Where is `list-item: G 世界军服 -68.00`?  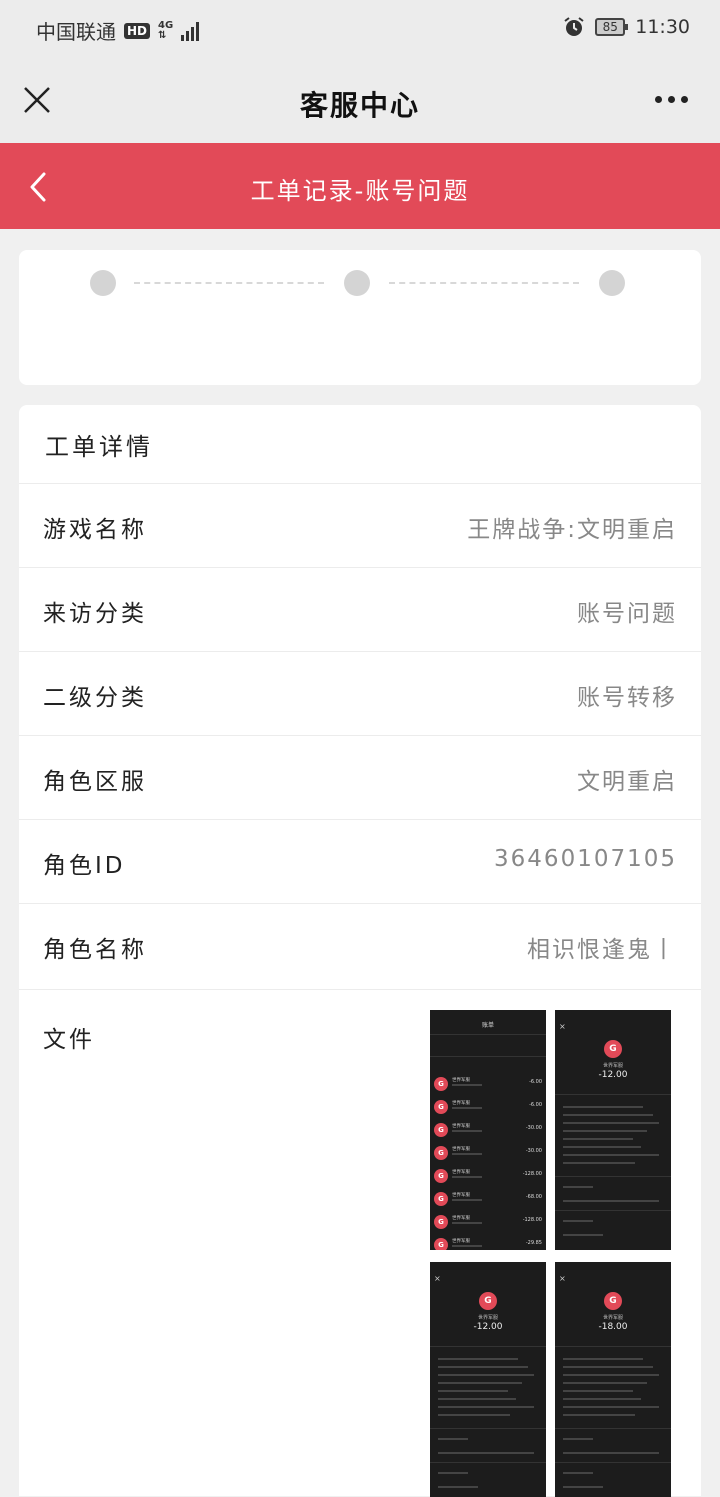 list-item: G 世界军服 -68.00 is located at coordinates (488, 1200).